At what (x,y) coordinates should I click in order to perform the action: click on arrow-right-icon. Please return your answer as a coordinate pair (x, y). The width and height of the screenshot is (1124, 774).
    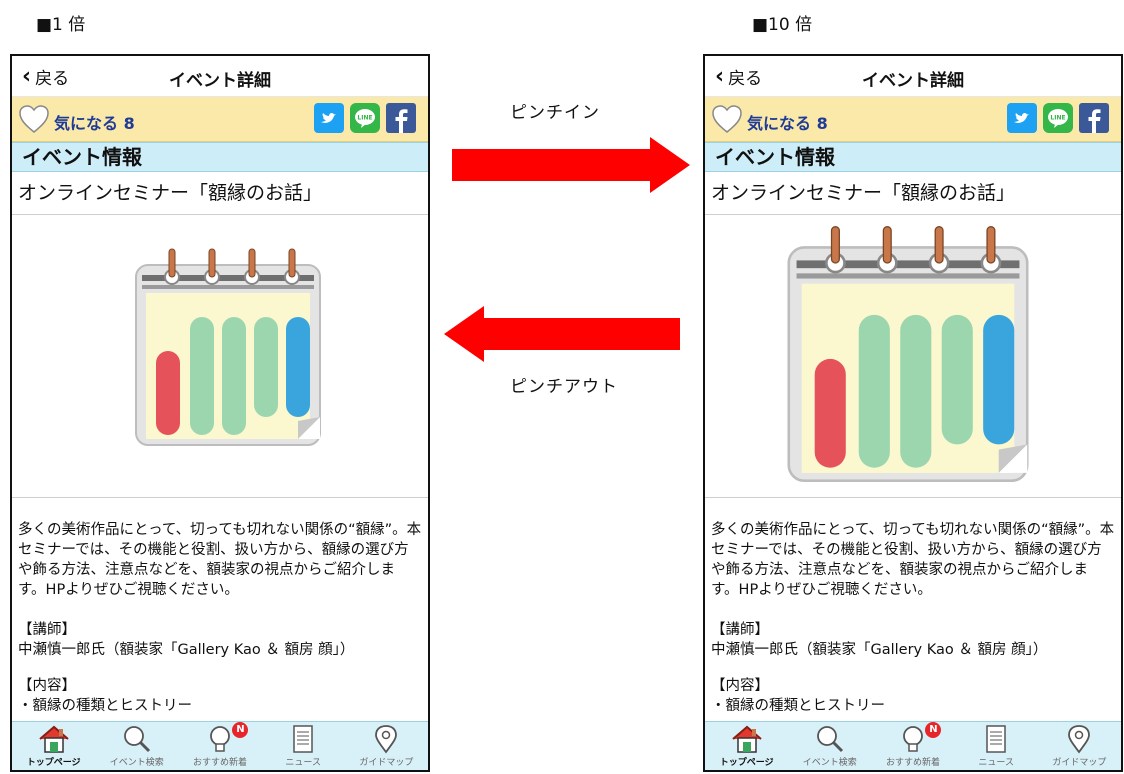
    Looking at the image, I should click on (571, 165).